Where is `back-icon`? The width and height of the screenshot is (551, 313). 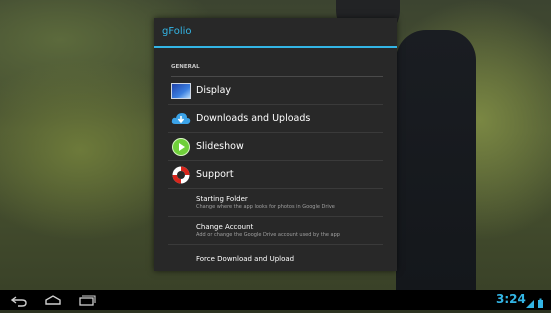 back-icon is located at coordinates (19, 300).